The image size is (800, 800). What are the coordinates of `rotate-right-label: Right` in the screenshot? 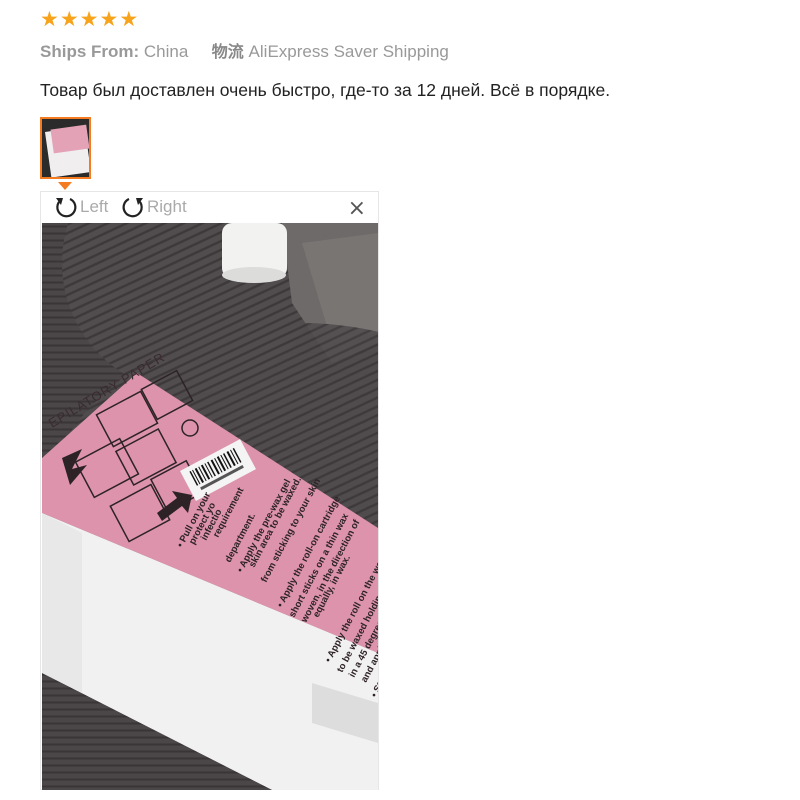 It's located at (167, 206).